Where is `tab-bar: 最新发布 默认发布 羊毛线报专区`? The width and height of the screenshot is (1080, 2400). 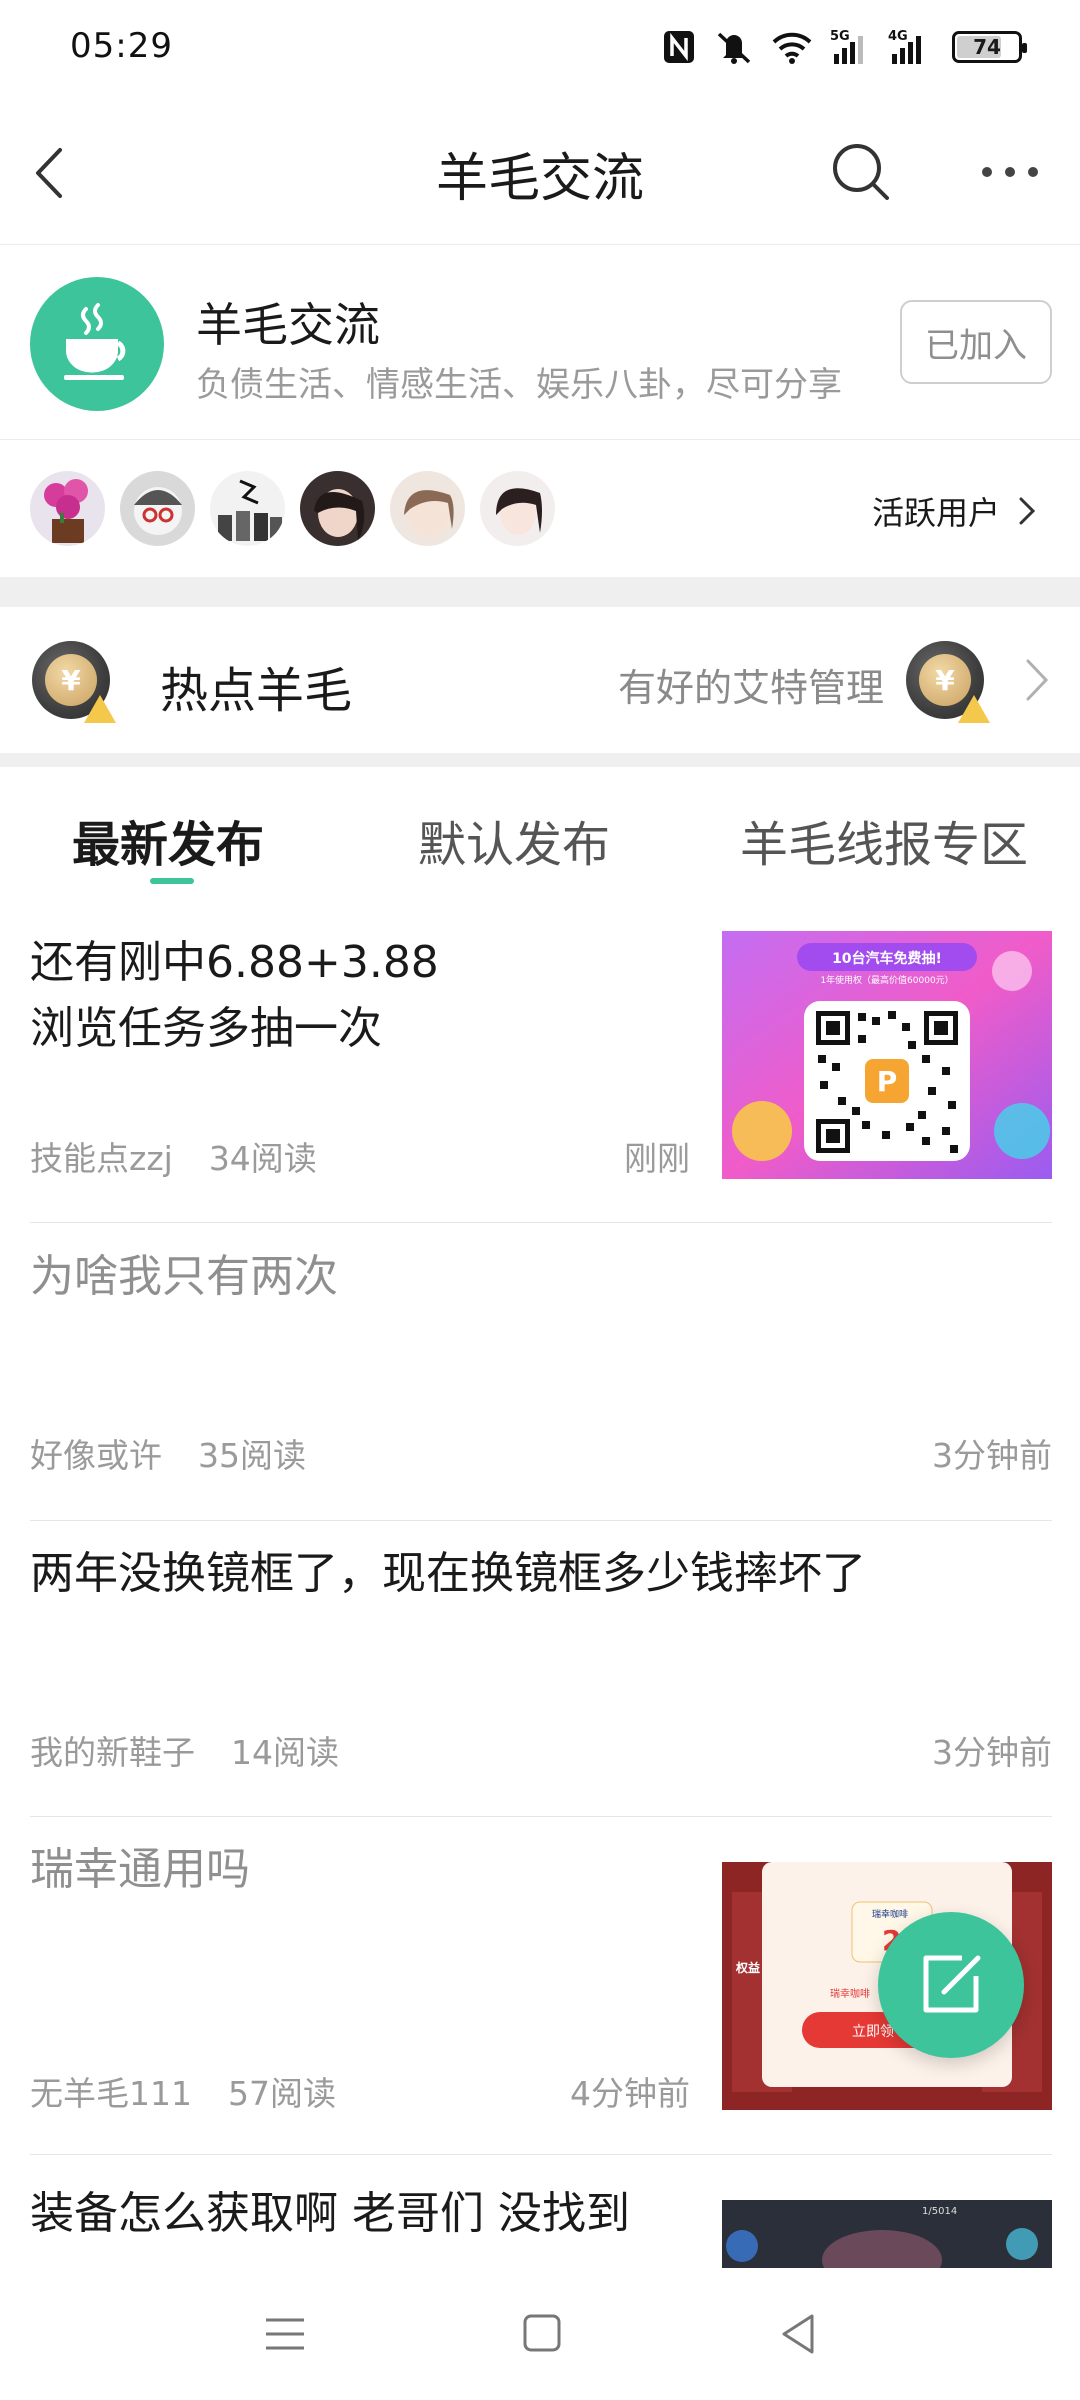
tab-bar: 最新发布 默认发布 羊毛线报专区 is located at coordinates (540, 829).